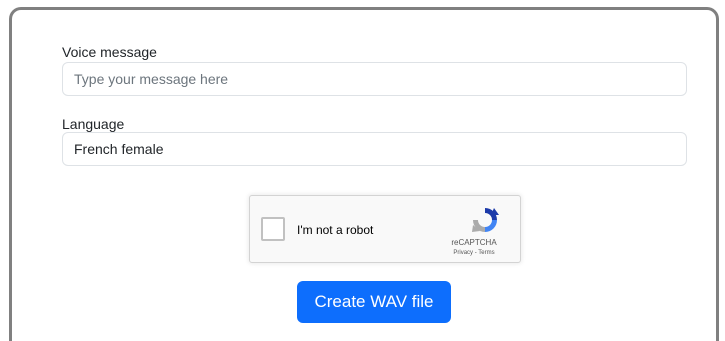 The image size is (725, 341). Describe the element at coordinates (93, 124) in the screenshot. I see `language-label: Language` at that location.